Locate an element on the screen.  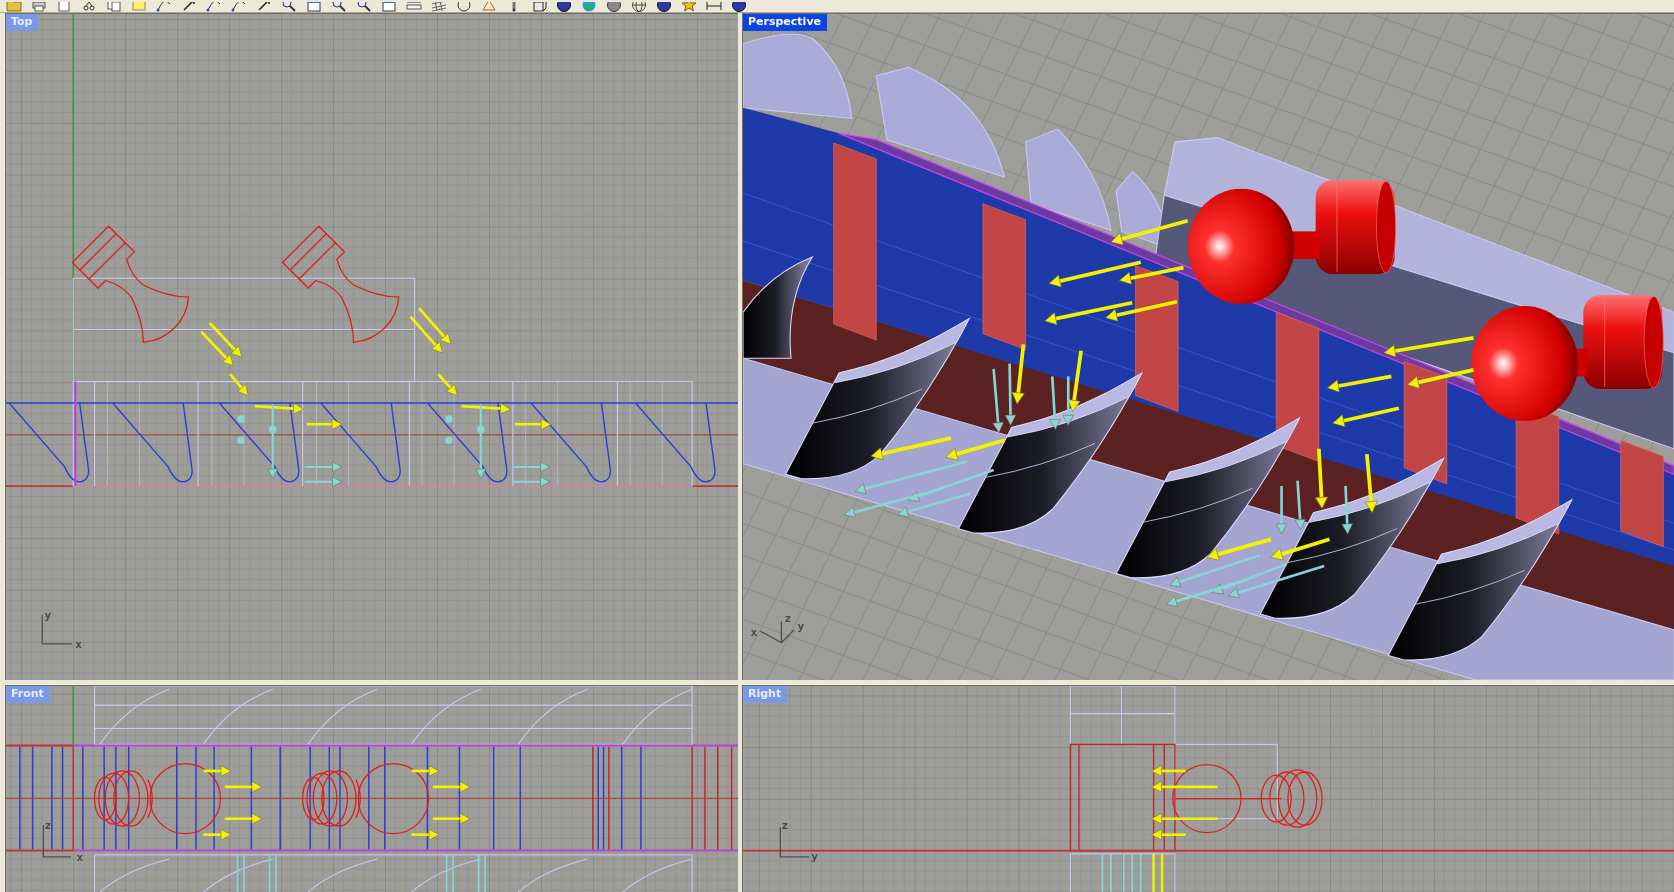
ruler-icon is located at coordinates (414, 7).